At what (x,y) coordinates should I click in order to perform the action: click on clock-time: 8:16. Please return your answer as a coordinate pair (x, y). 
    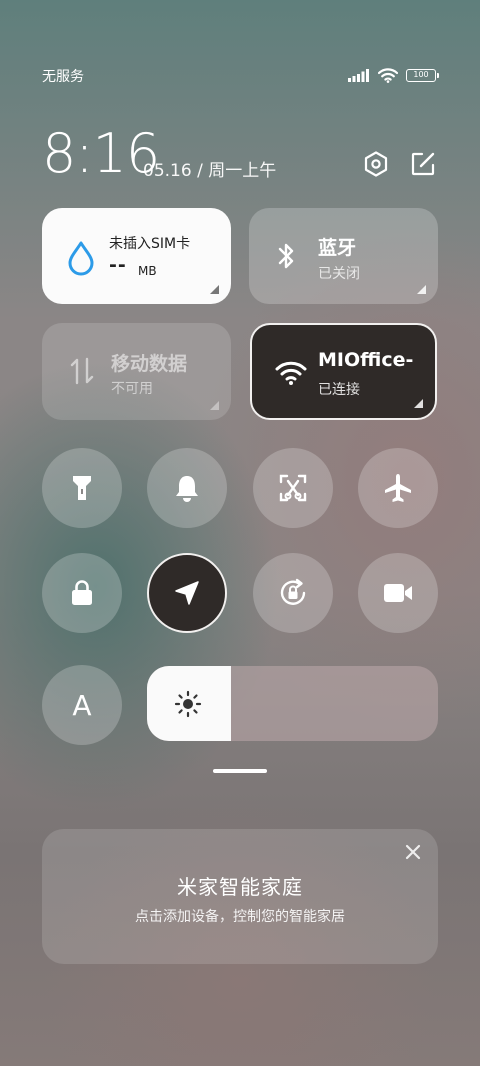
    Looking at the image, I should click on (101, 153).